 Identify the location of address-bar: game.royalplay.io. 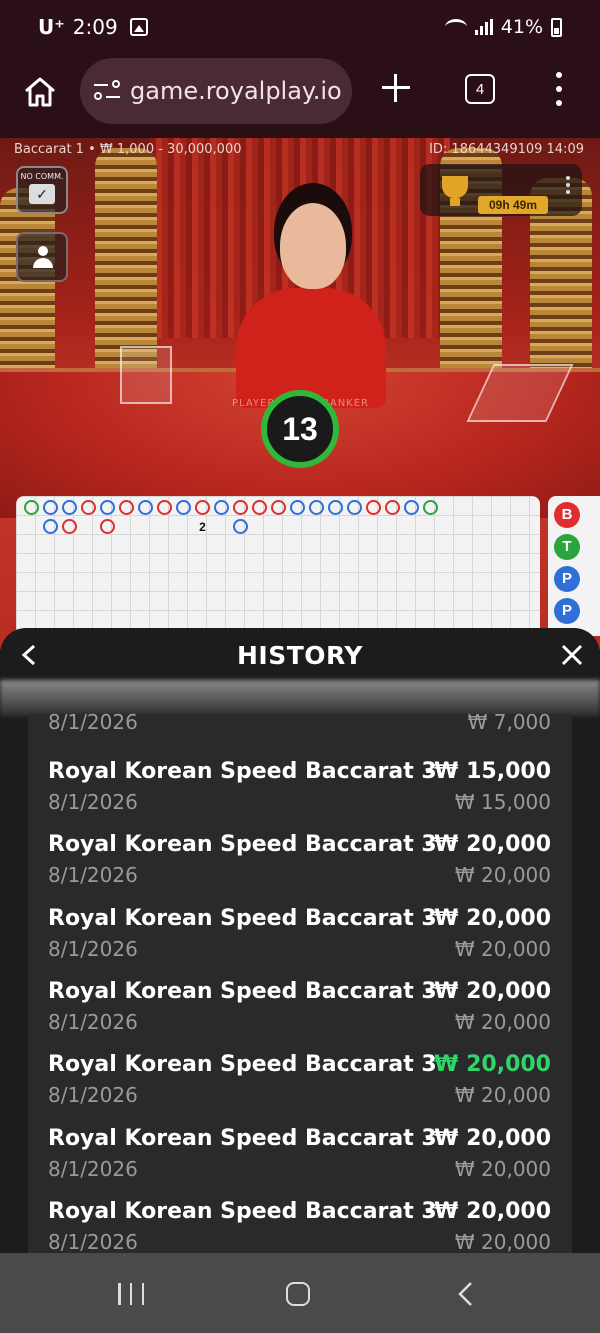
(216, 91).